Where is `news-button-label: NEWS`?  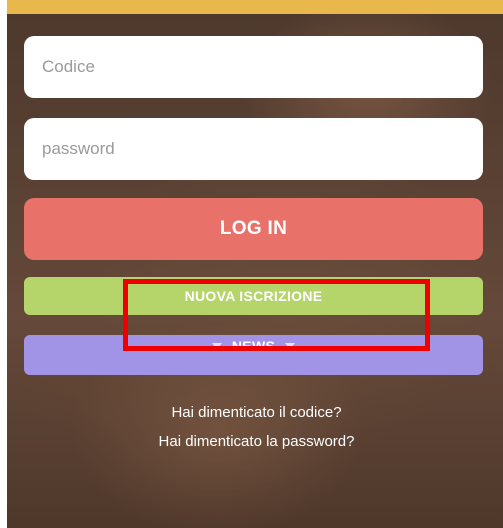
news-button-label: NEWS is located at coordinates (253, 346).